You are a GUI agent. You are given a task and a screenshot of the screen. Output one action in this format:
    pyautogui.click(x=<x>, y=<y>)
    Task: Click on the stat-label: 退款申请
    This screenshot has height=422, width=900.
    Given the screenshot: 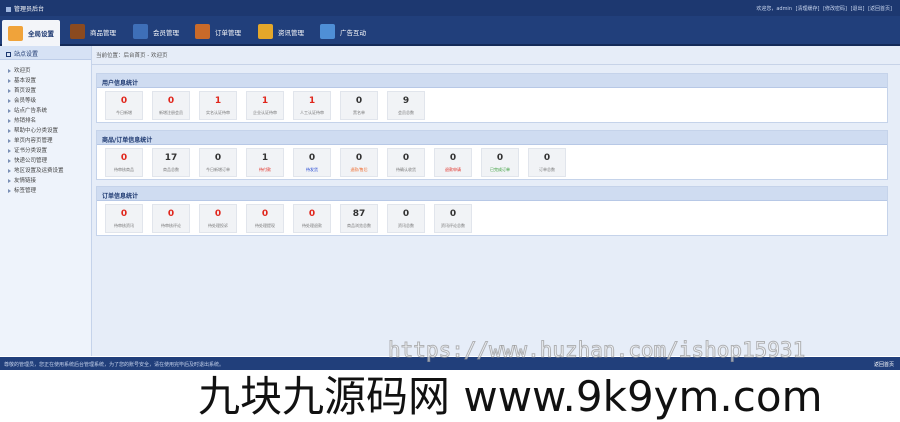 What is the action you would take?
    pyautogui.click(x=453, y=169)
    